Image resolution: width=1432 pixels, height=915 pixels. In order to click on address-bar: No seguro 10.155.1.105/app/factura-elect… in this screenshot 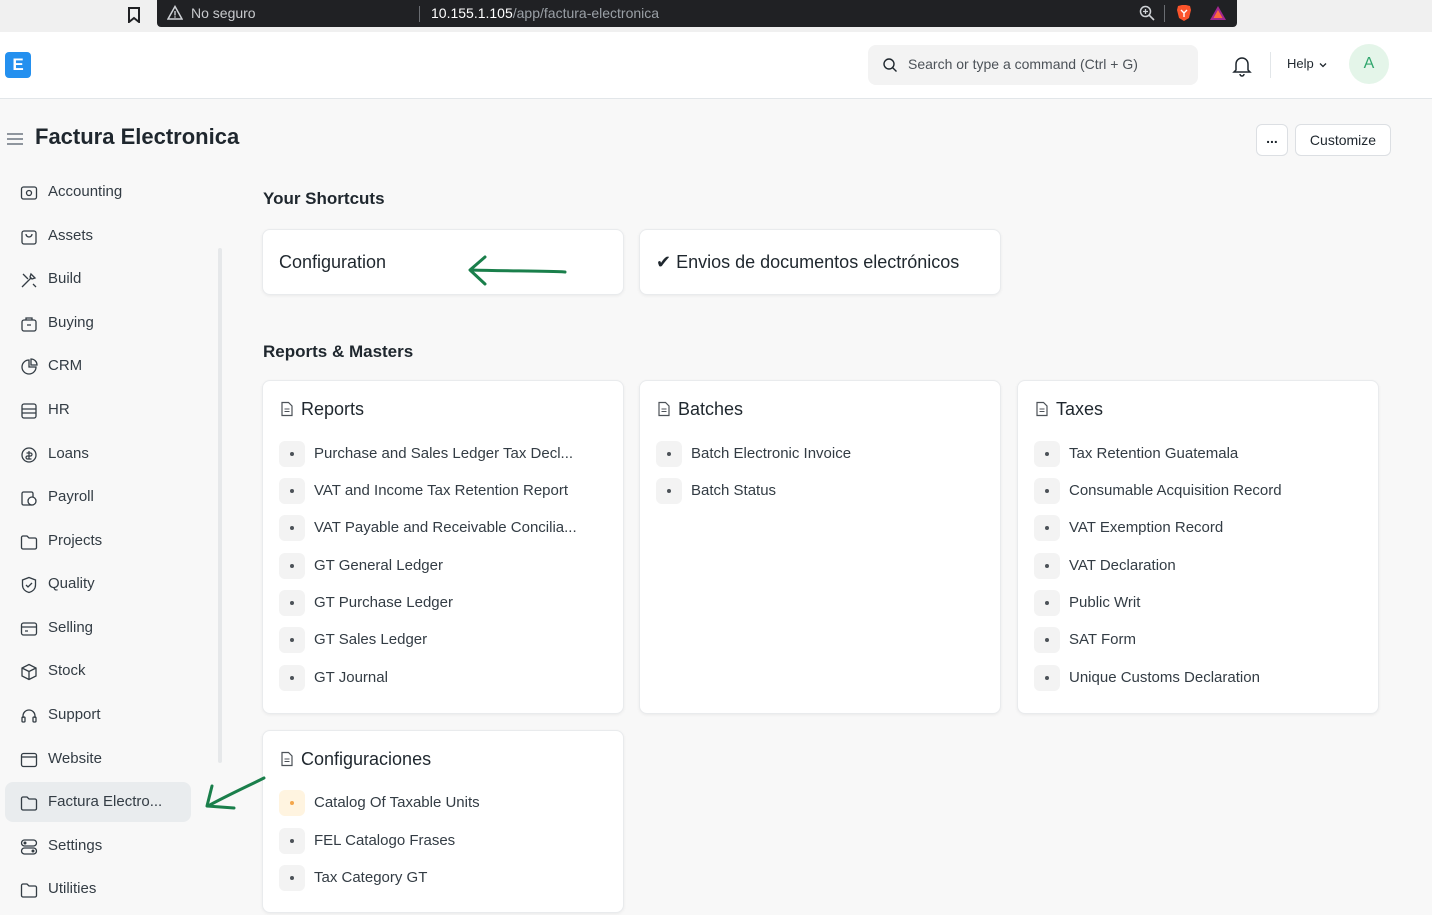, I will do `click(697, 13)`.